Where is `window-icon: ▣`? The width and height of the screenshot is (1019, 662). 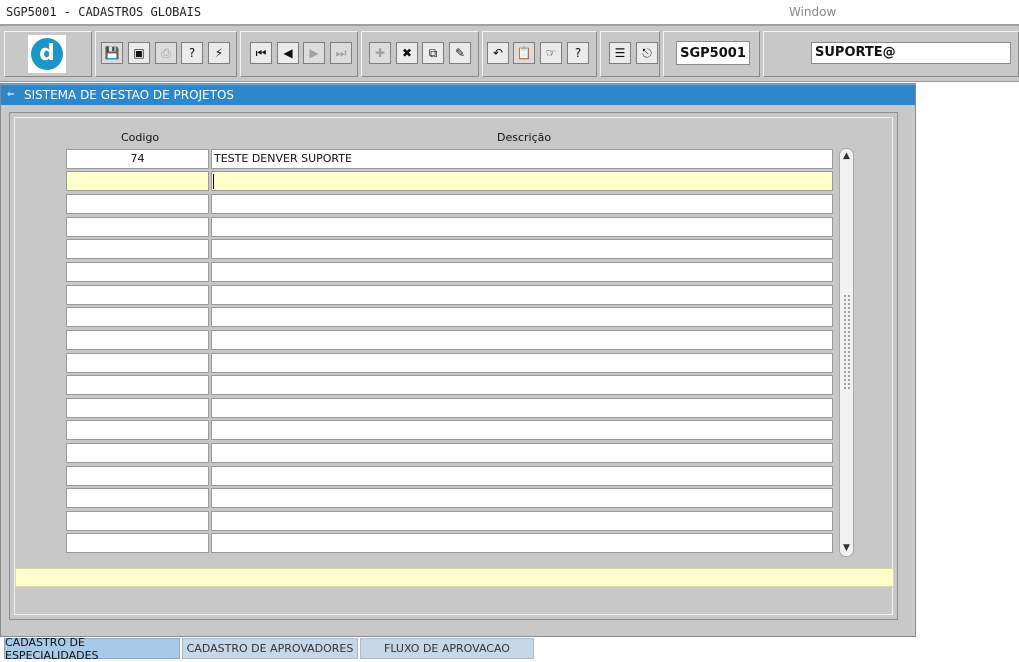
window-icon: ▣ is located at coordinates (139, 53).